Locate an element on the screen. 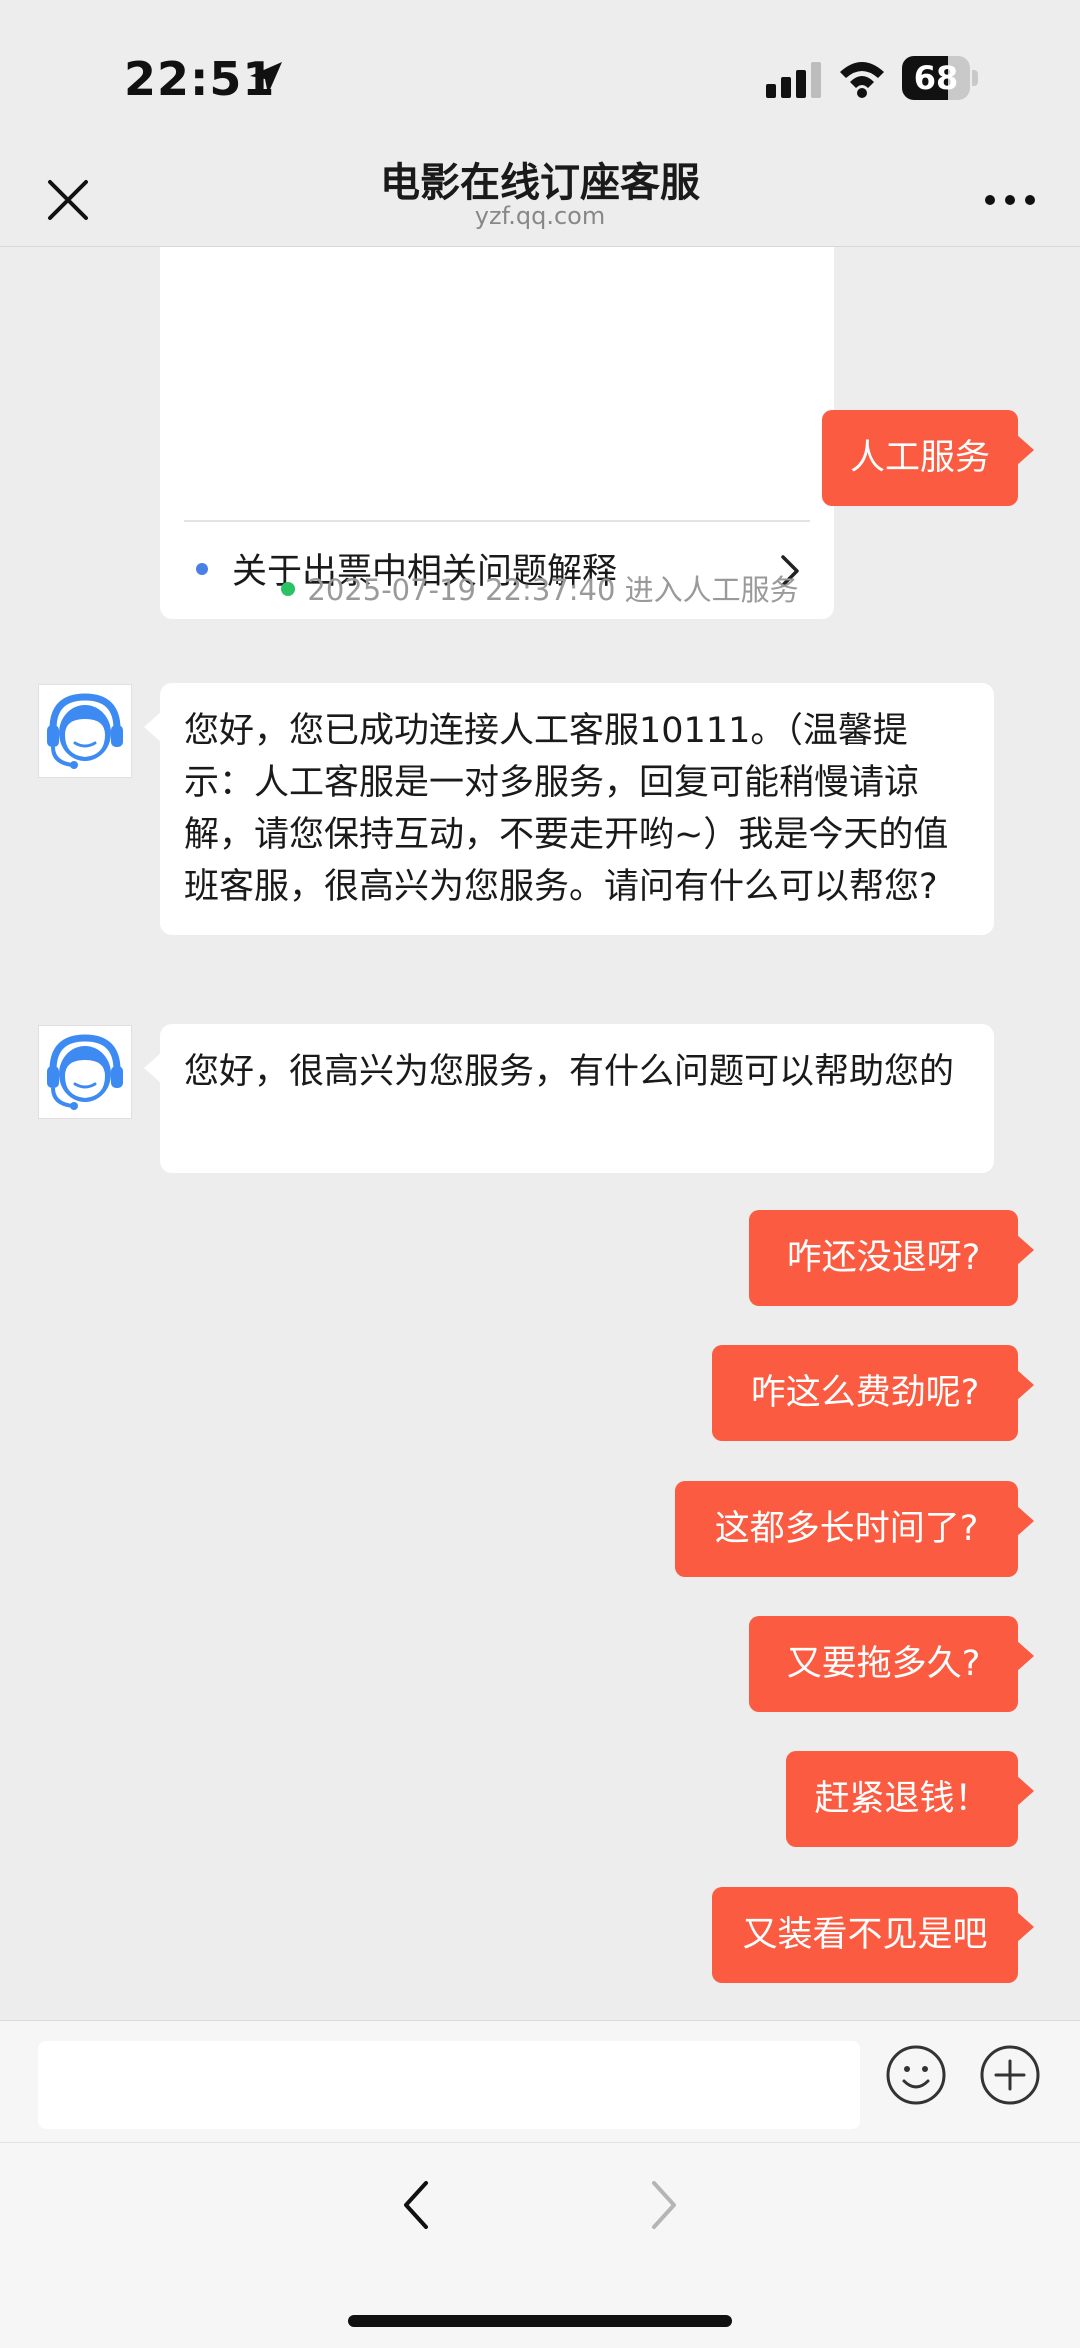  location-arrow-icon is located at coordinates (266, 78).